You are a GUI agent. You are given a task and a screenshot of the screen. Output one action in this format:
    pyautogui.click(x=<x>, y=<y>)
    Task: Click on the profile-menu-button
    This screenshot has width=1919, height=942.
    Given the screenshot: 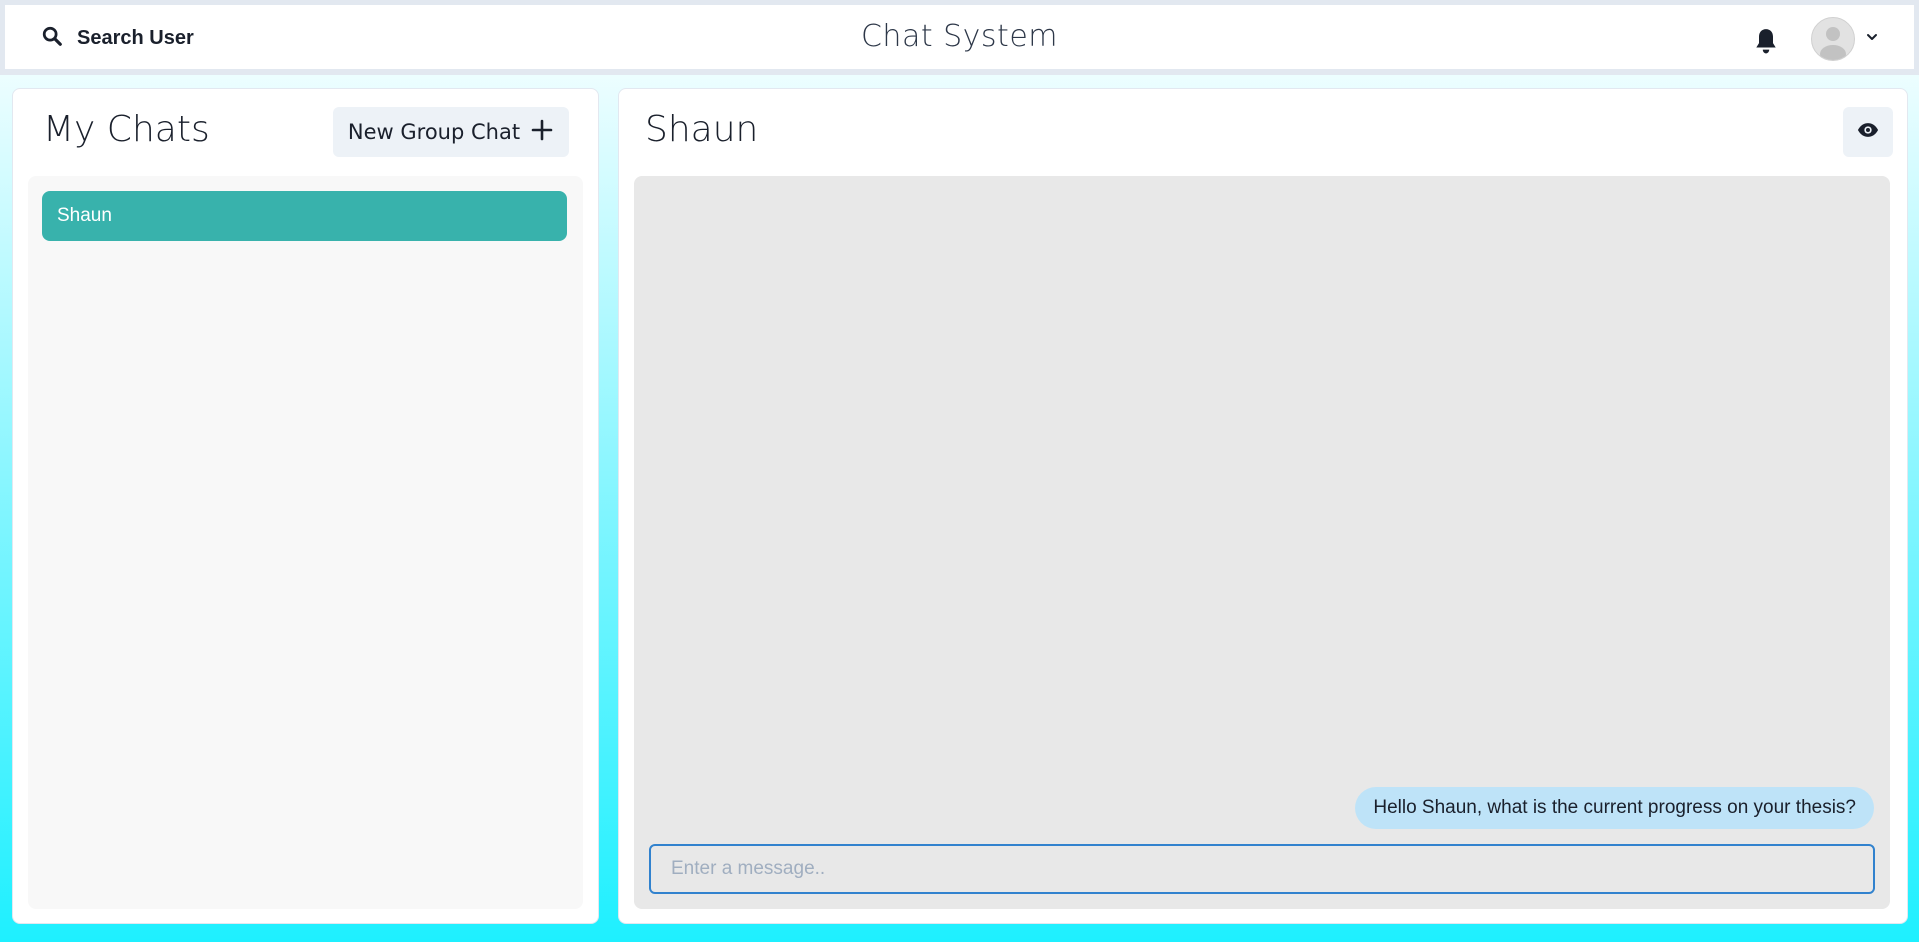 What is the action you would take?
    pyautogui.click(x=1845, y=39)
    